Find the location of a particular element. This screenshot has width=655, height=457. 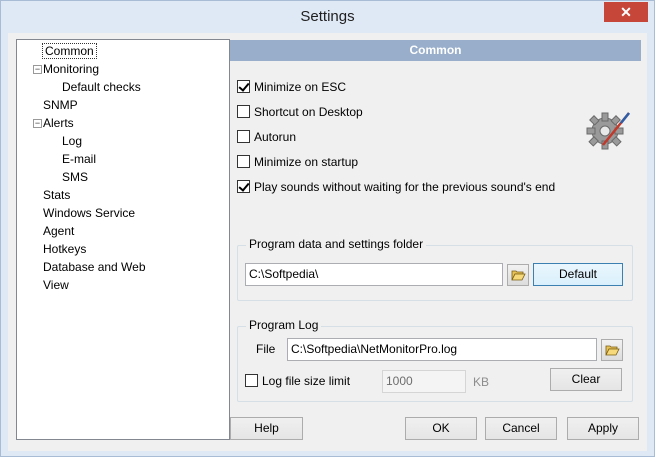

option-label: Autorun is located at coordinates (275, 137).